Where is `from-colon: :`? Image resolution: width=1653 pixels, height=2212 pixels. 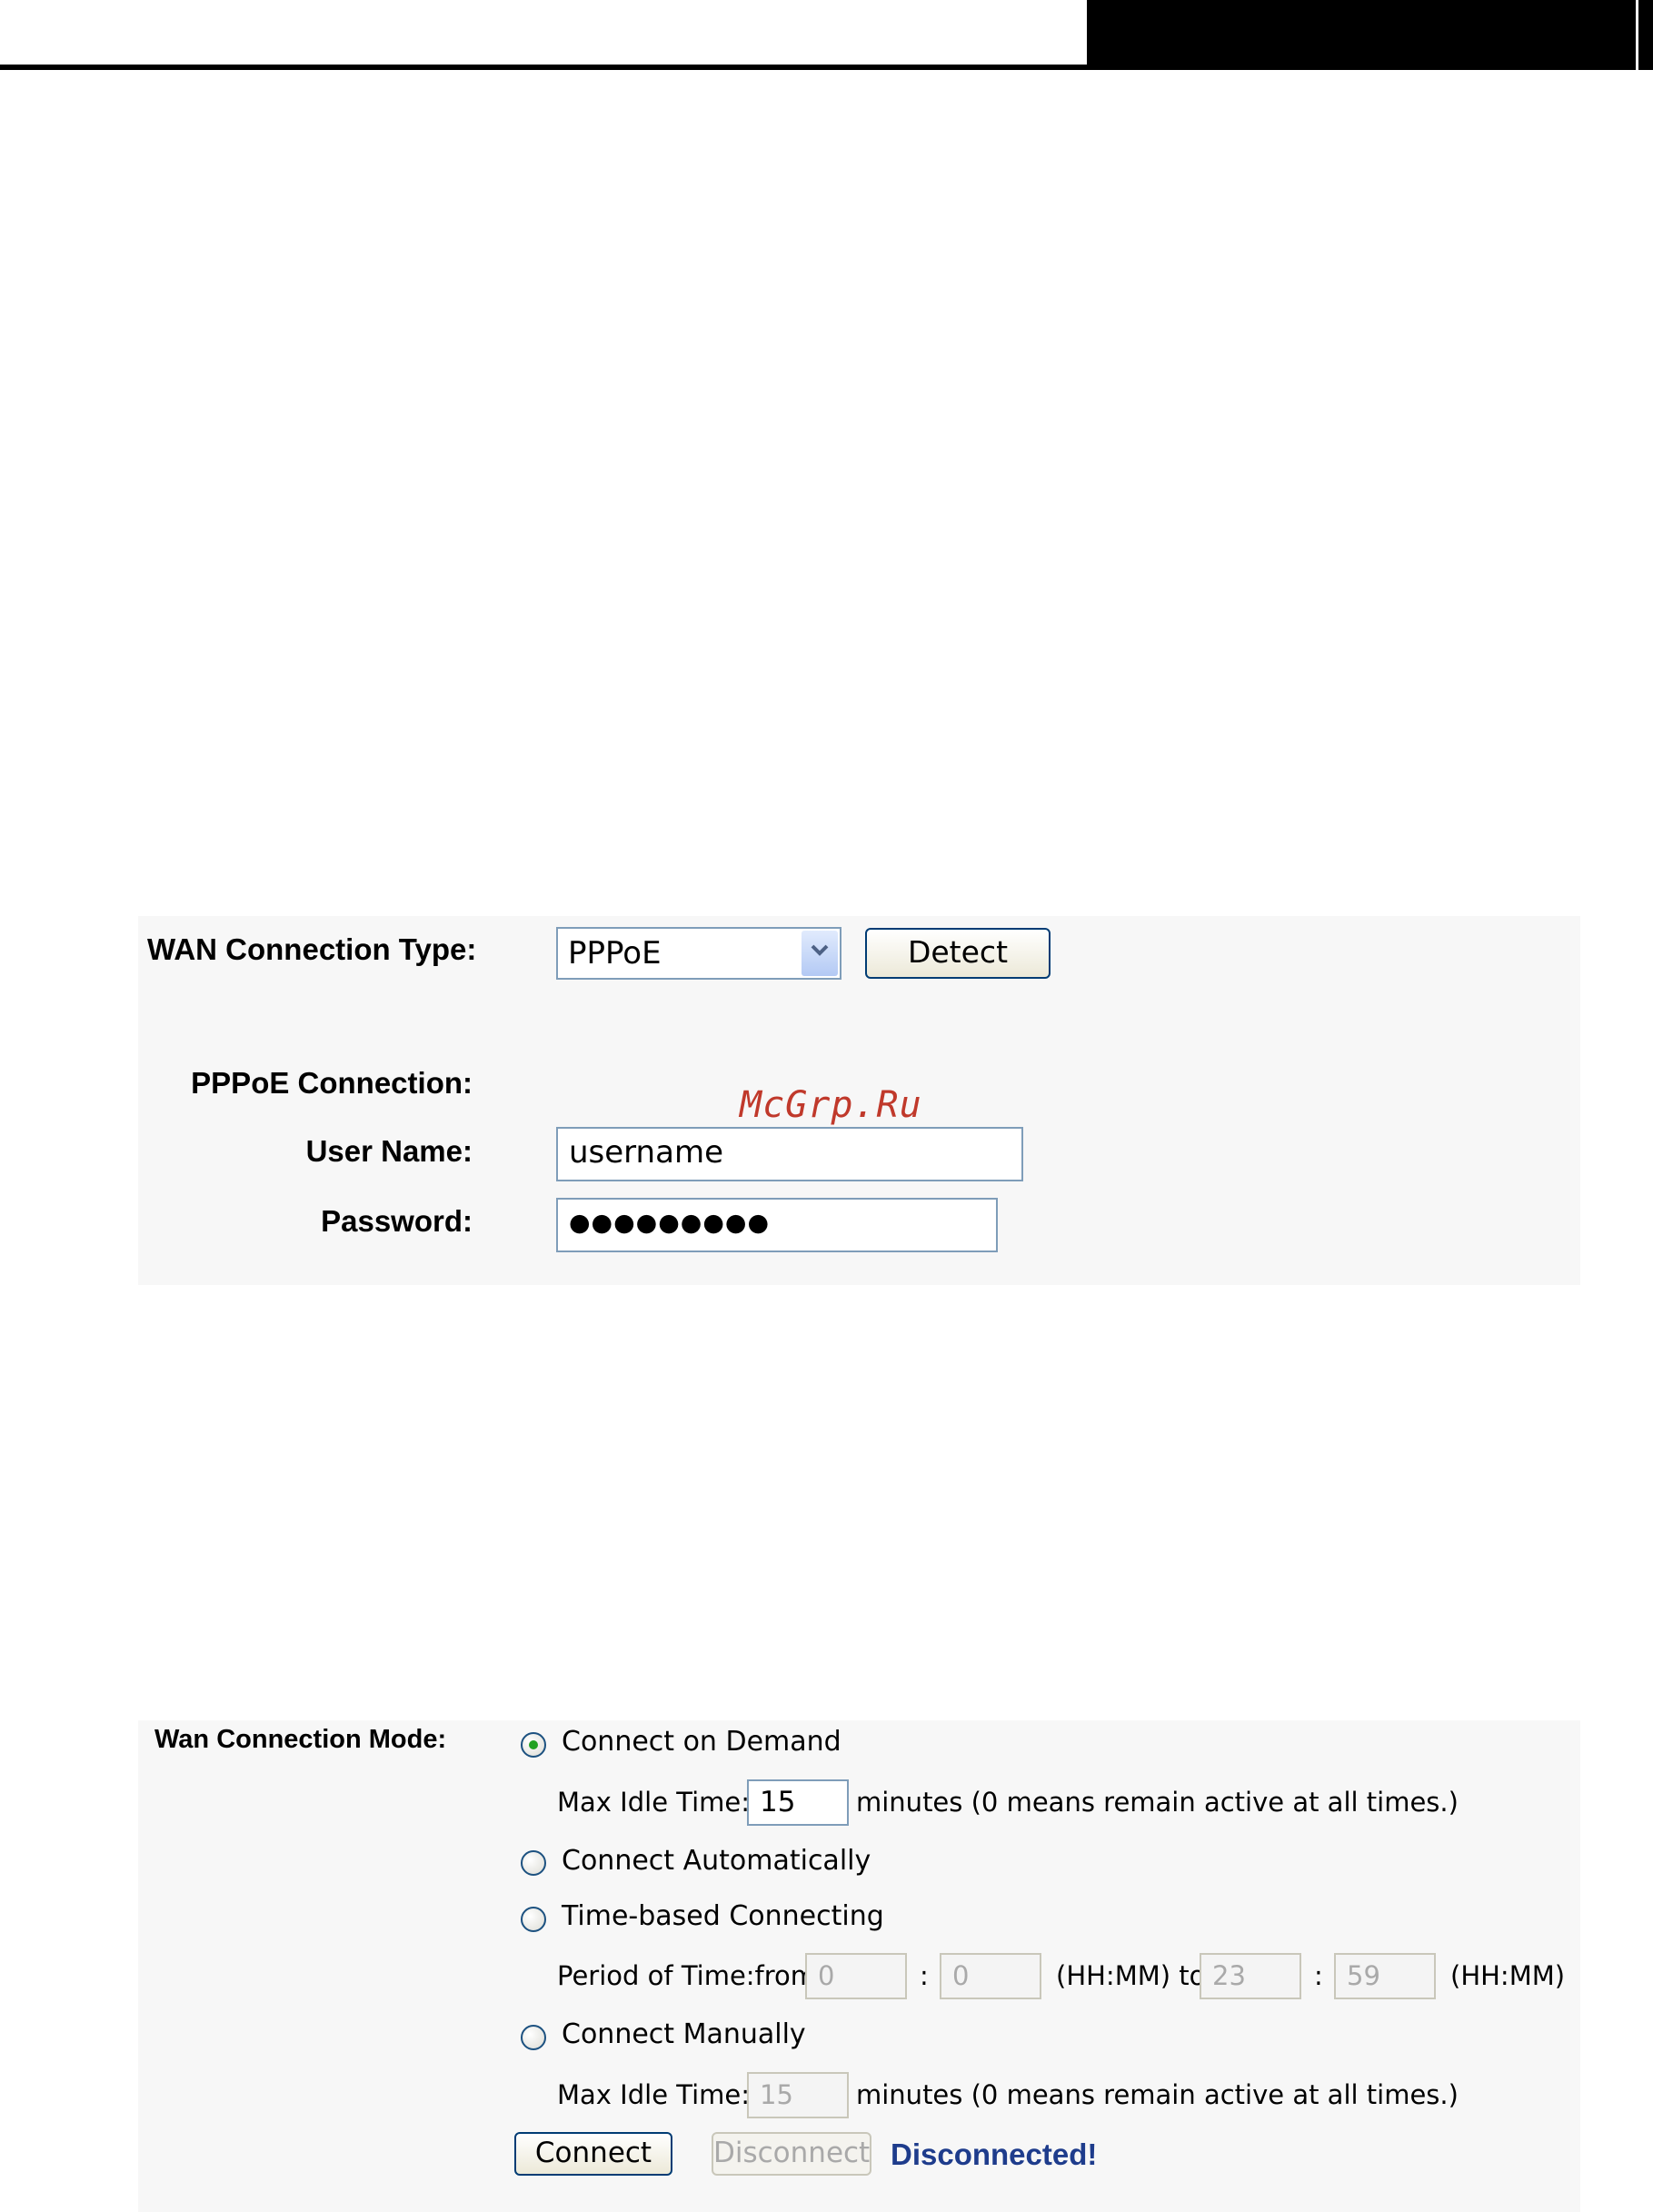
from-colon: : is located at coordinates (924, 1975).